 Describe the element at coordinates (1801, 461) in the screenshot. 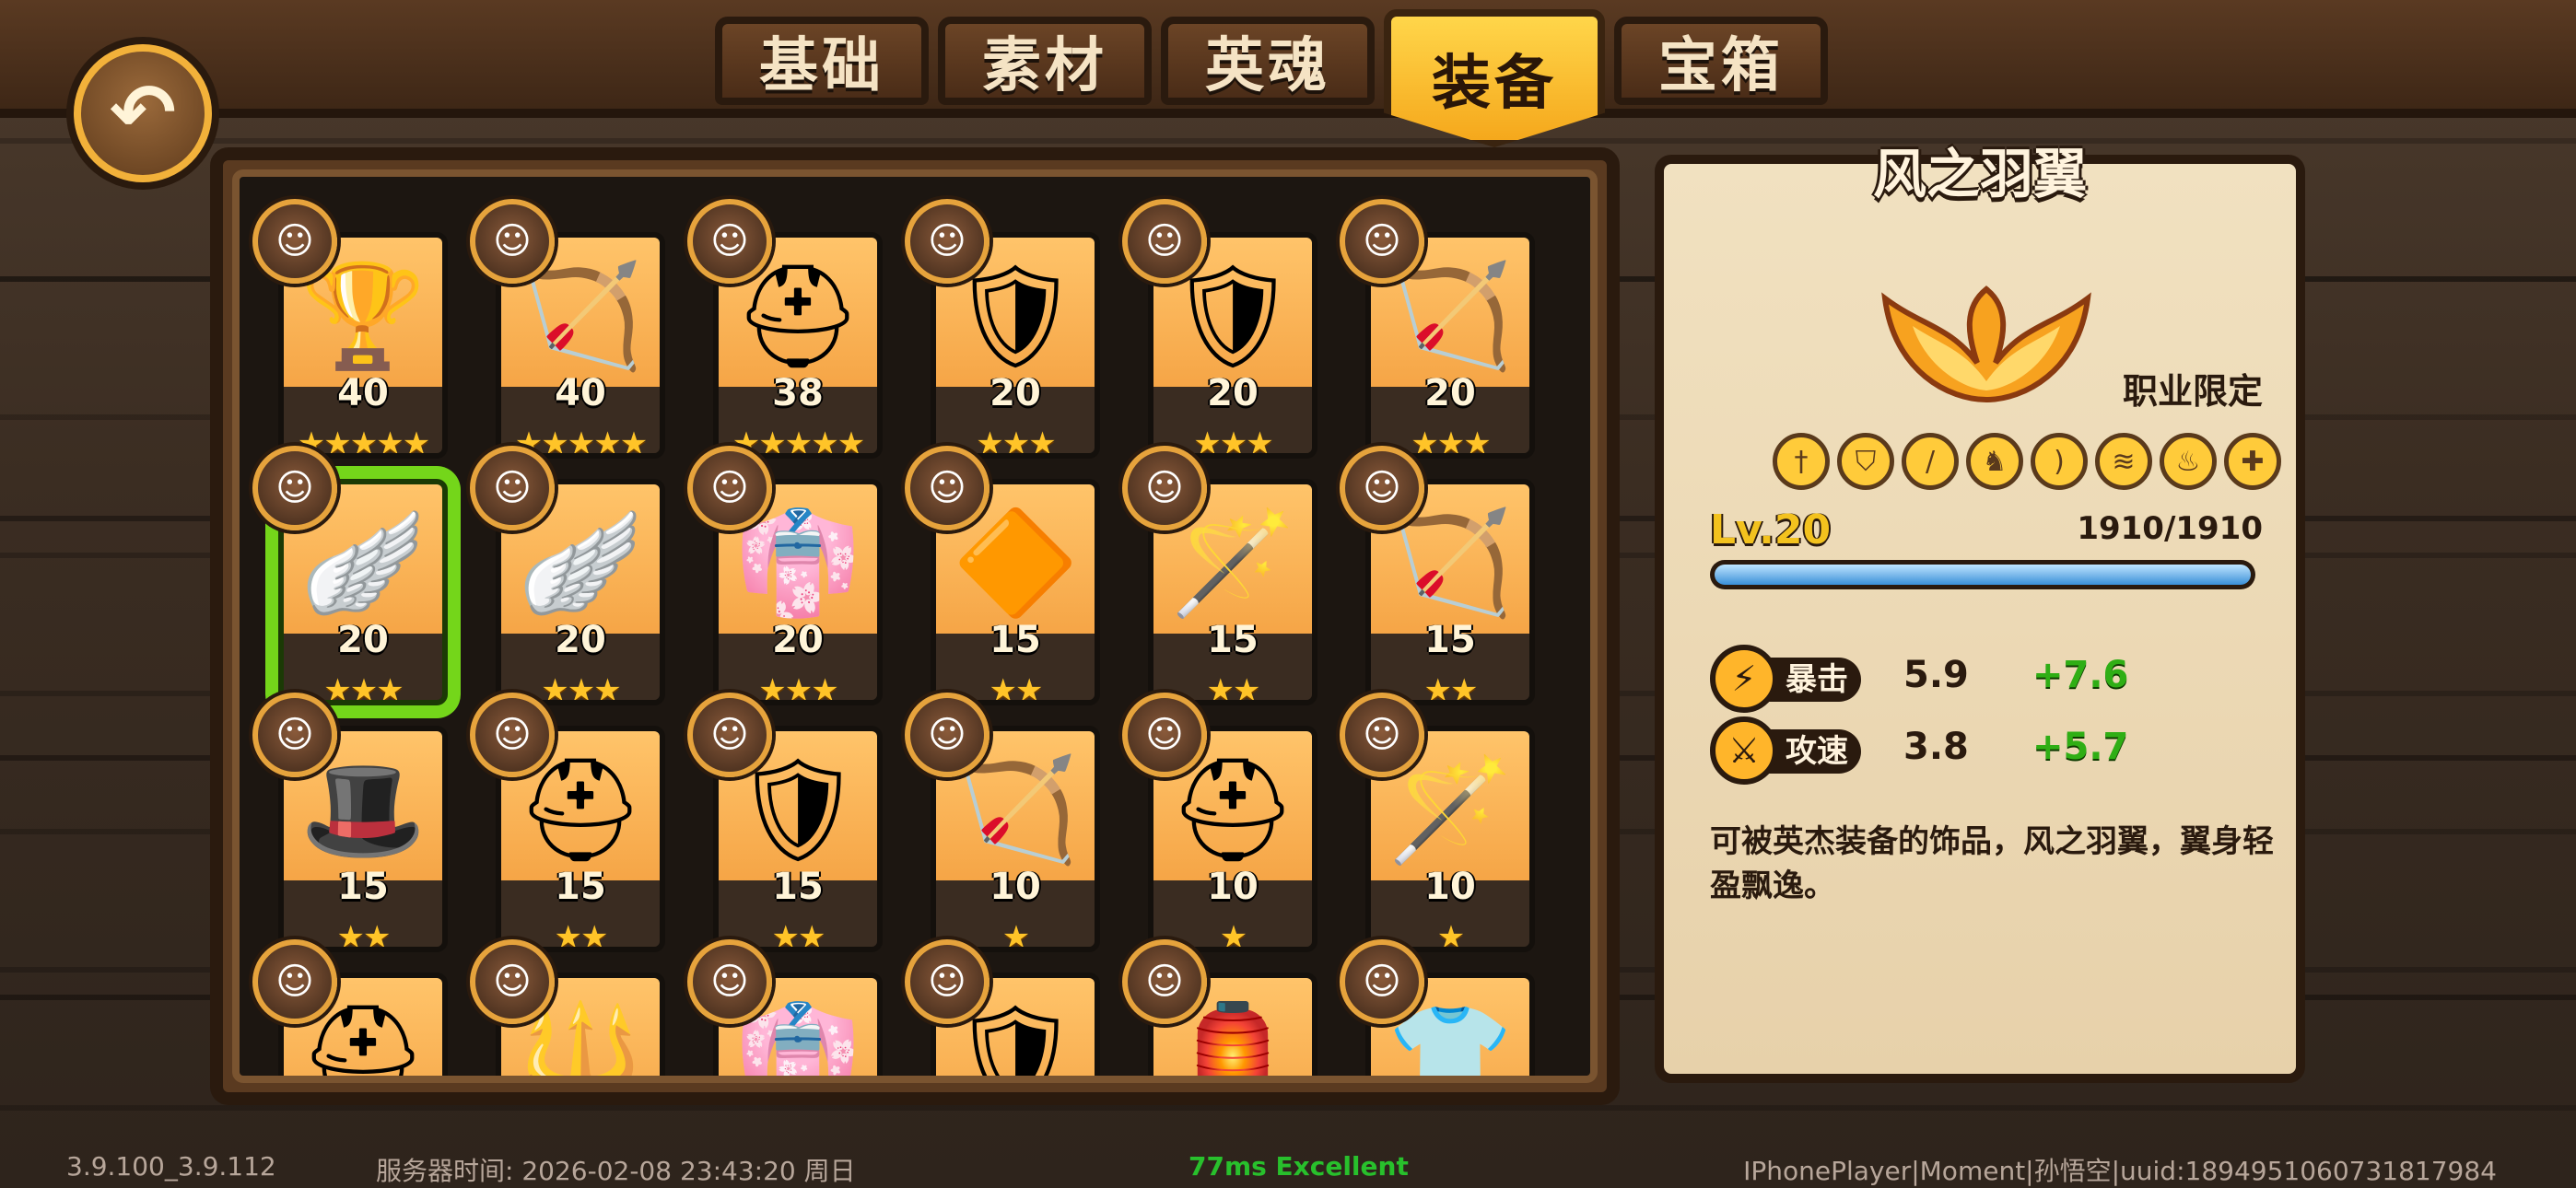

I see `sword-icon: †` at that location.